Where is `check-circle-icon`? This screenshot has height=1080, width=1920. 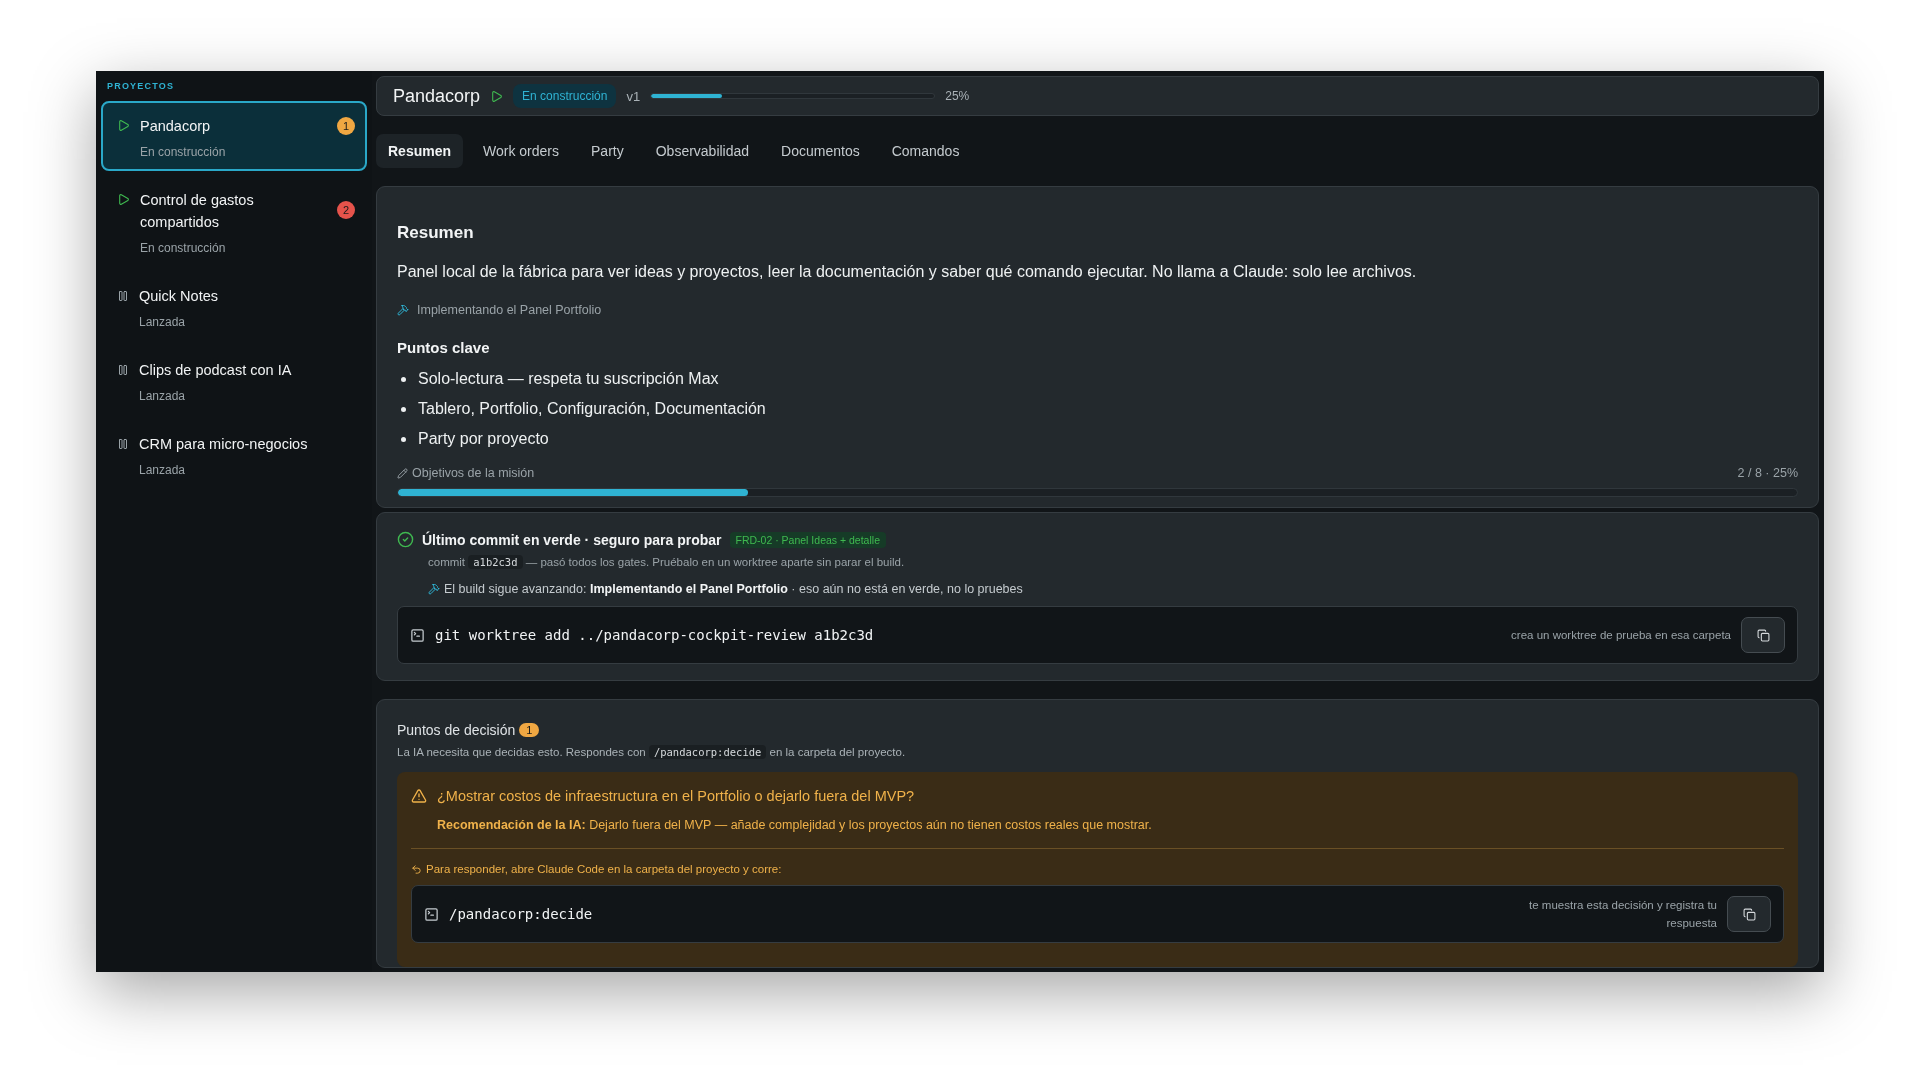
check-circle-icon is located at coordinates (405, 539).